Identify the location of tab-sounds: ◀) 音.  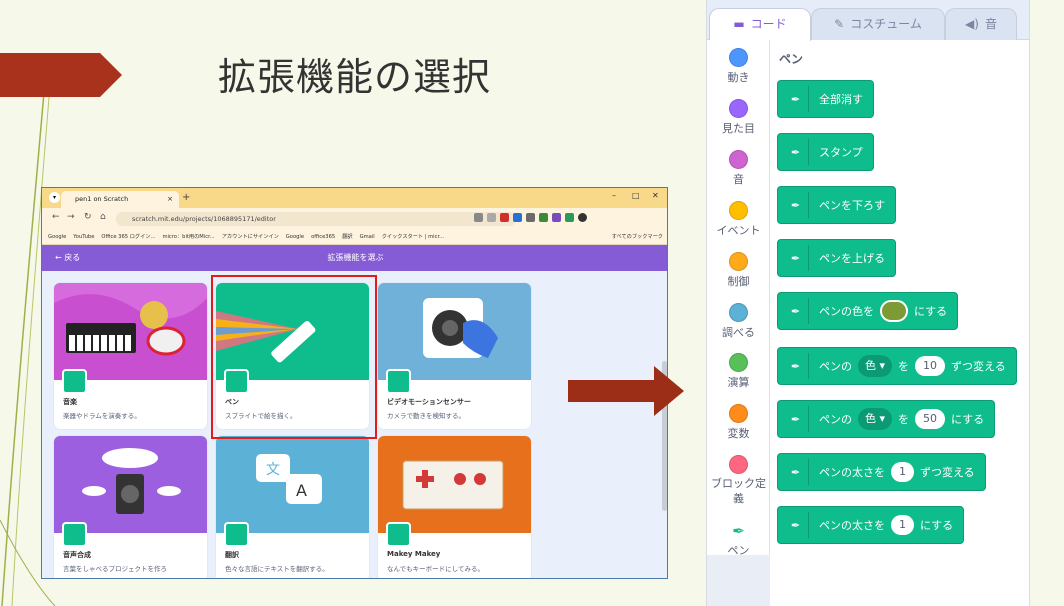
(981, 24).